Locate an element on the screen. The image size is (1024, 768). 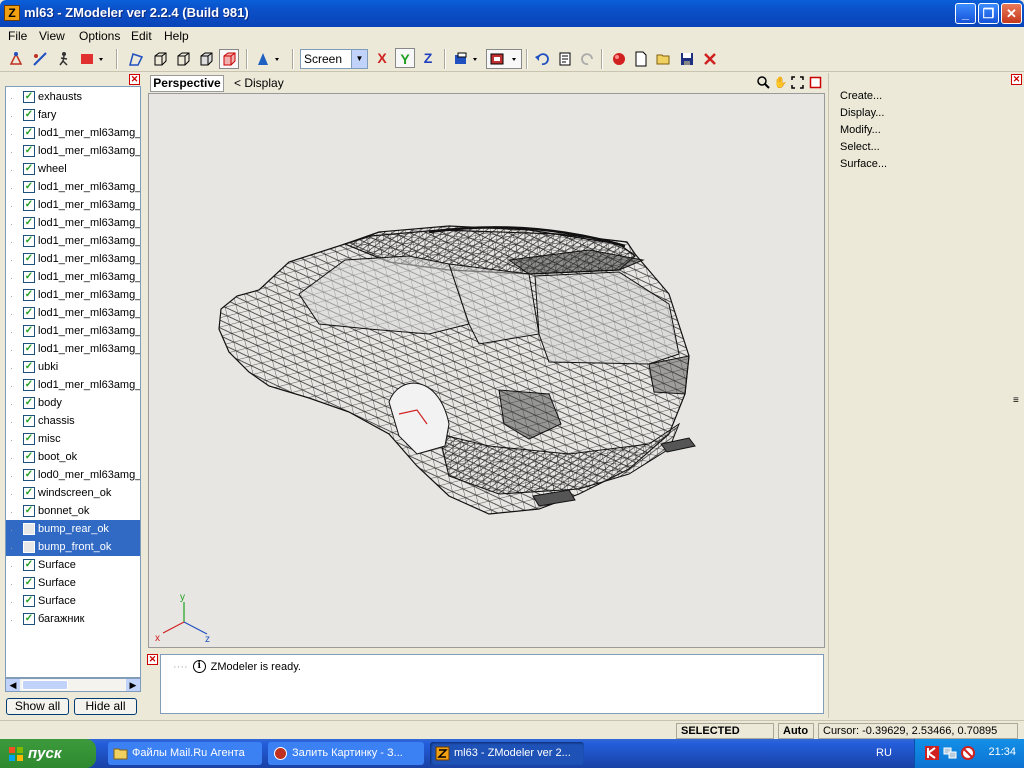
new-file-icon is located at coordinates (641, 59).